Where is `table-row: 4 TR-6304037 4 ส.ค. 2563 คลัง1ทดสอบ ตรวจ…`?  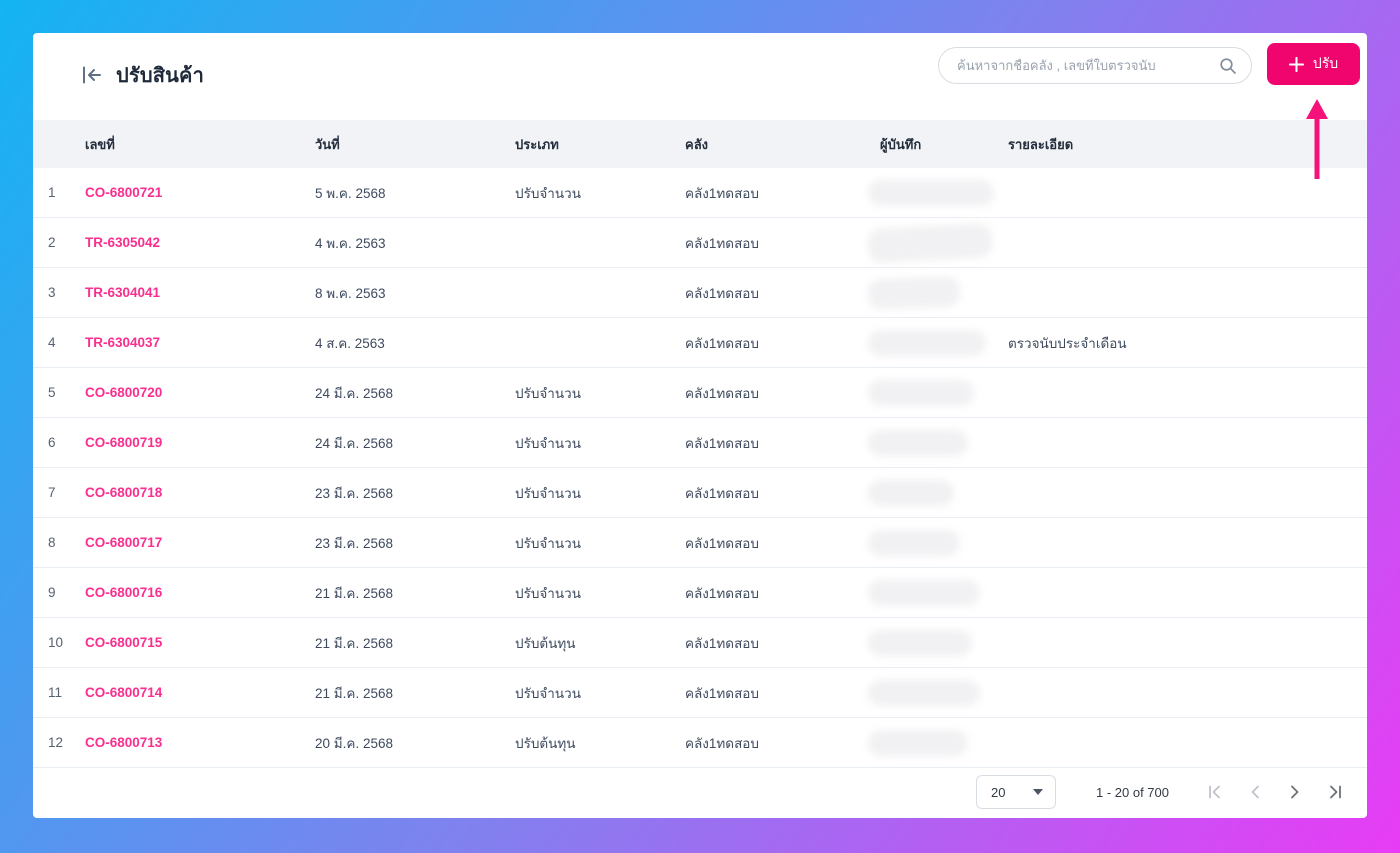 table-row: 4 TR-6304037 4 ส.ค. 2563 คลัง1ทดสอบ ตรวจ… is located at coordinates (700, 343).